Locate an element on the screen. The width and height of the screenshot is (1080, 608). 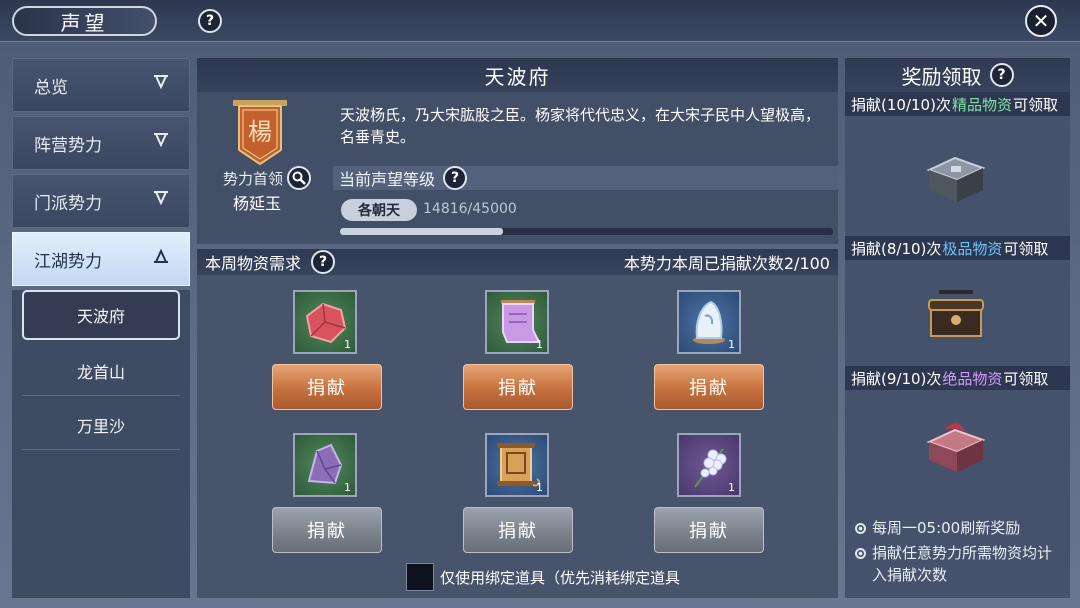
donate-button-1: 捐献 is located at coordinates (327, 387).